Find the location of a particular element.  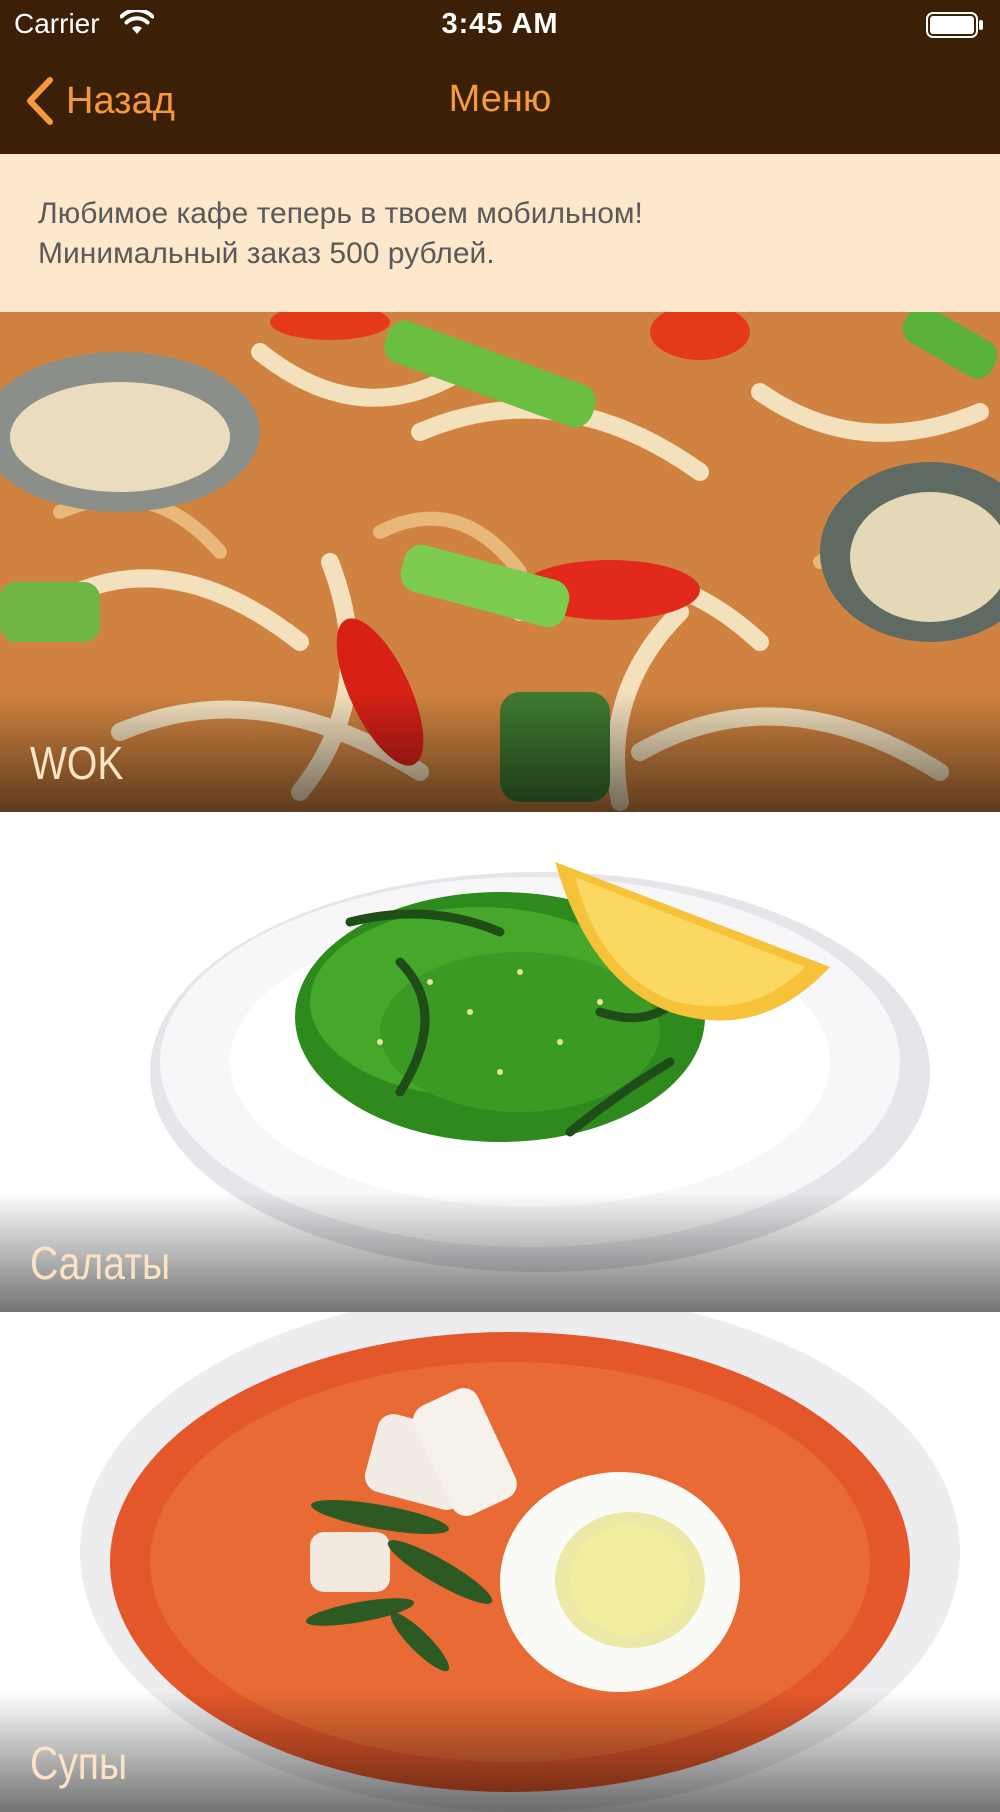

banner-line-2: Минимальный заказ 500 рублей. is located at coordinates (266, 253).